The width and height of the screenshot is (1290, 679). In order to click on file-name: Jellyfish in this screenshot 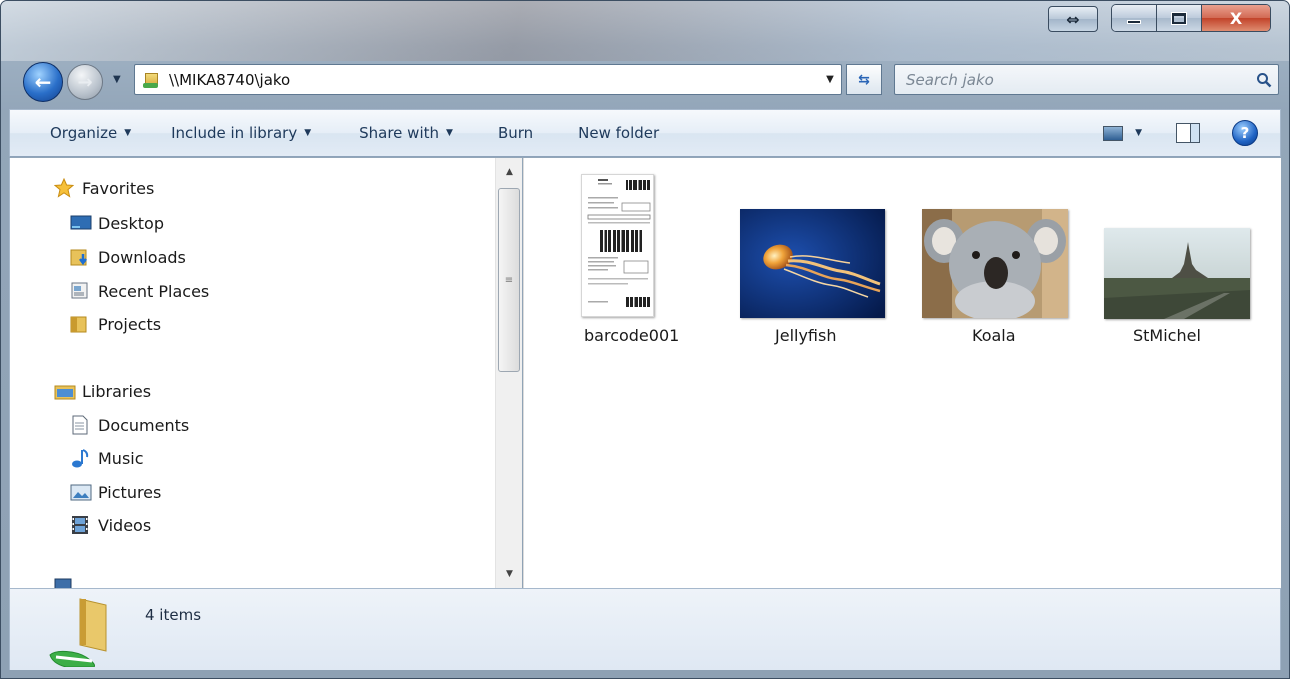, I will do `click(806, 335)`.